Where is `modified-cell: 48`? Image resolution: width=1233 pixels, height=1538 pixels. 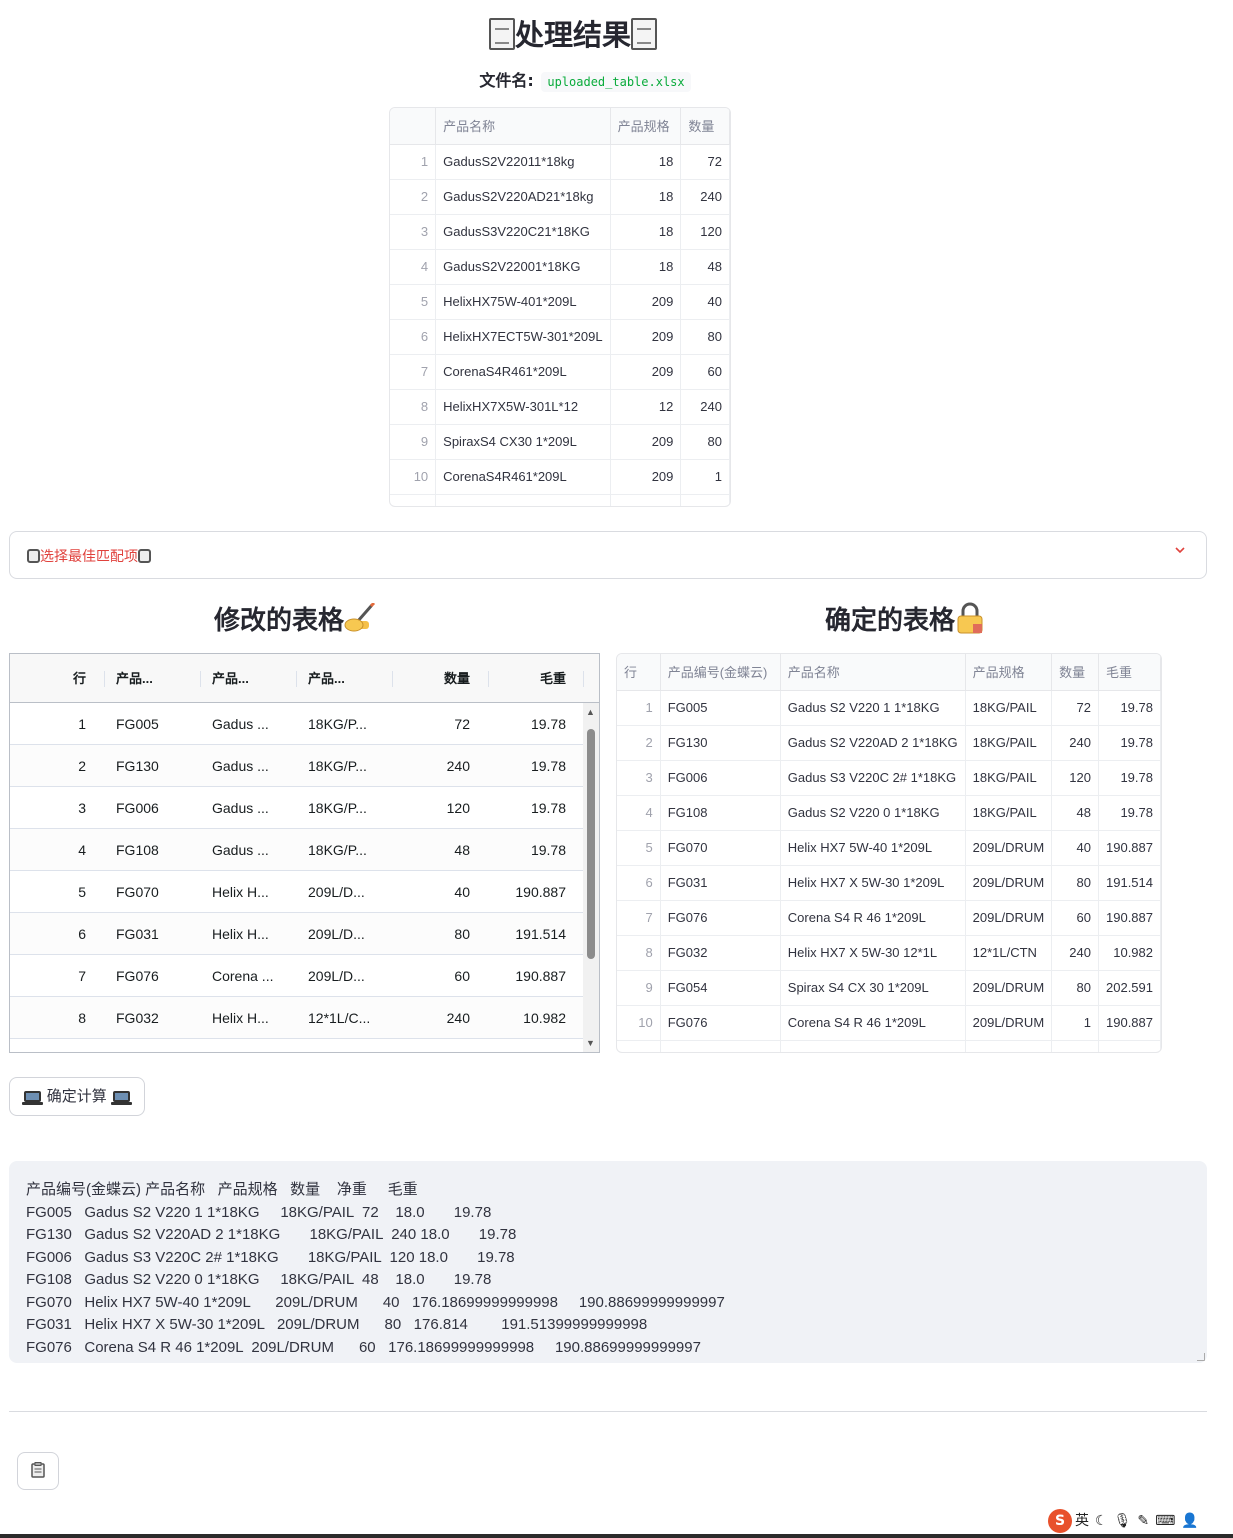 modified-cell: 48 is located at coordinates (437, 850).